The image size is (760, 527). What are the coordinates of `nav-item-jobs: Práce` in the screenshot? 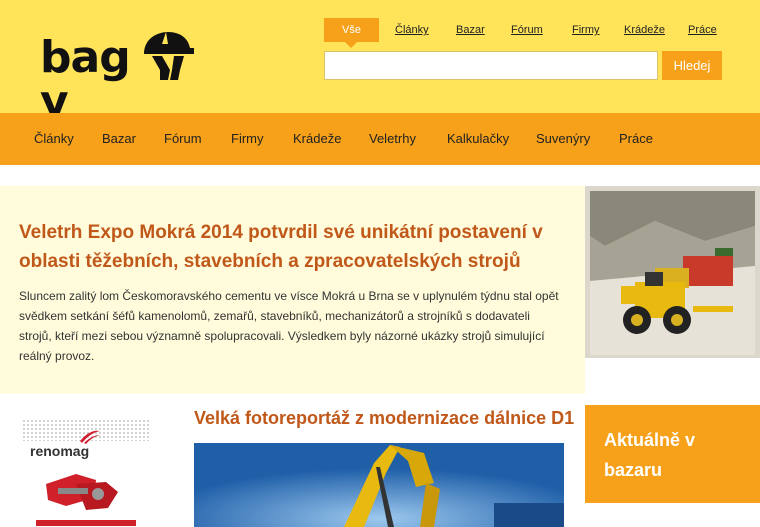 It's located at (636, 139).